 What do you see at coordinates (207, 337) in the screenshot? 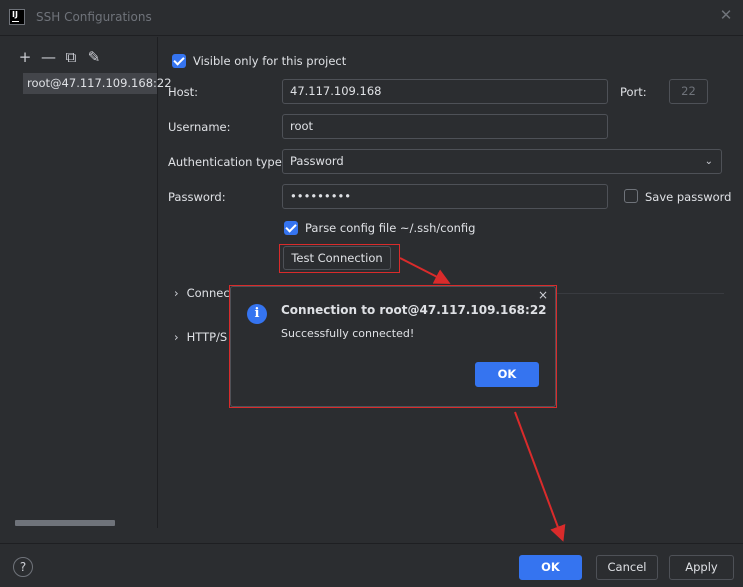
I see `section-http-proxy-label: HTTP/S` at bounding box center [207, 337].